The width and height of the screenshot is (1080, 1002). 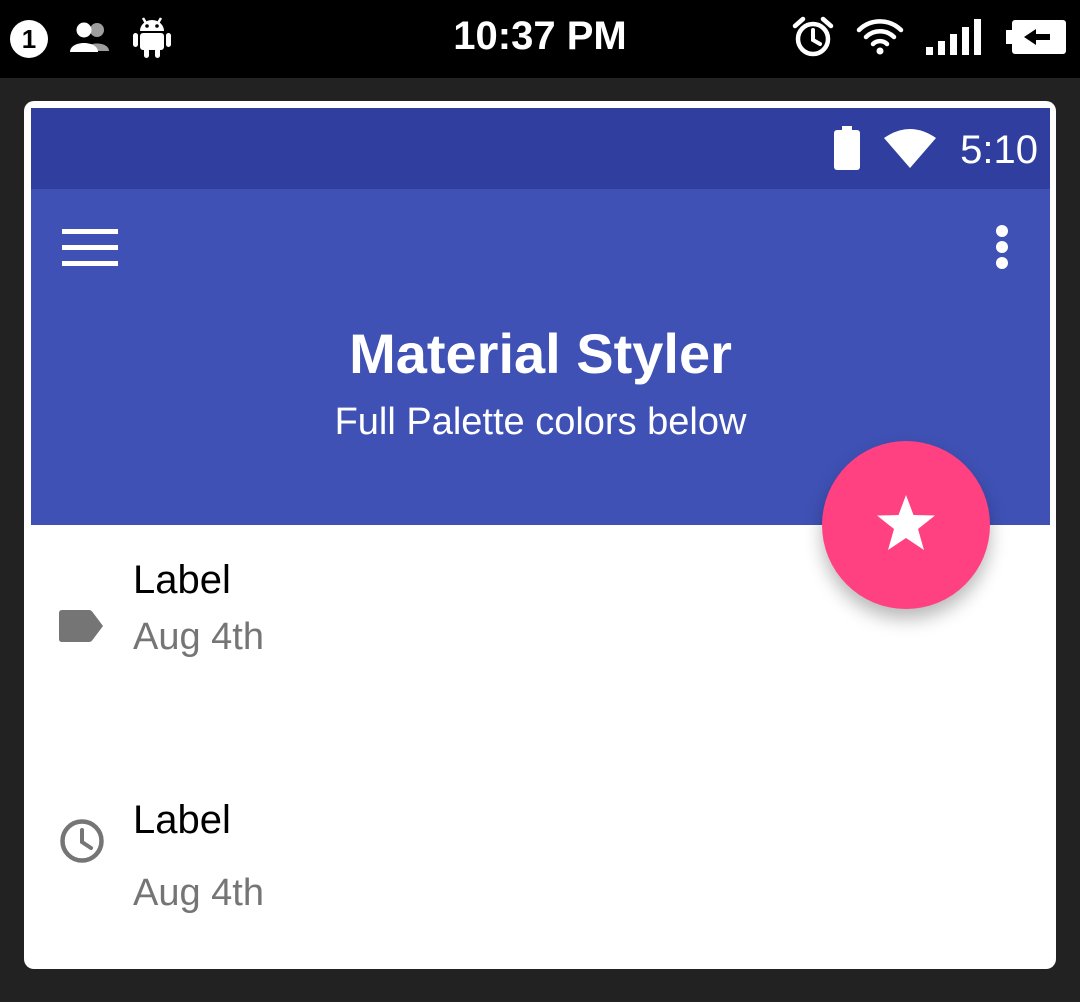 I want to click on star-icon, so click(x=906, y=525).